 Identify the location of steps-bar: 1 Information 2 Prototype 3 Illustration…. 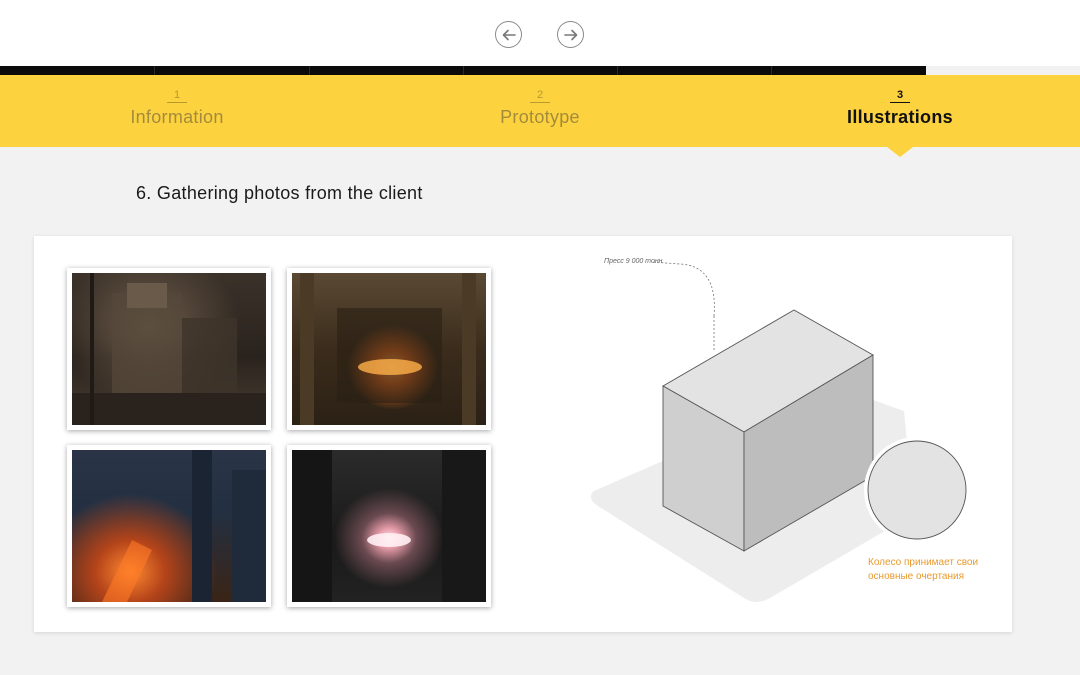
(540, 111).